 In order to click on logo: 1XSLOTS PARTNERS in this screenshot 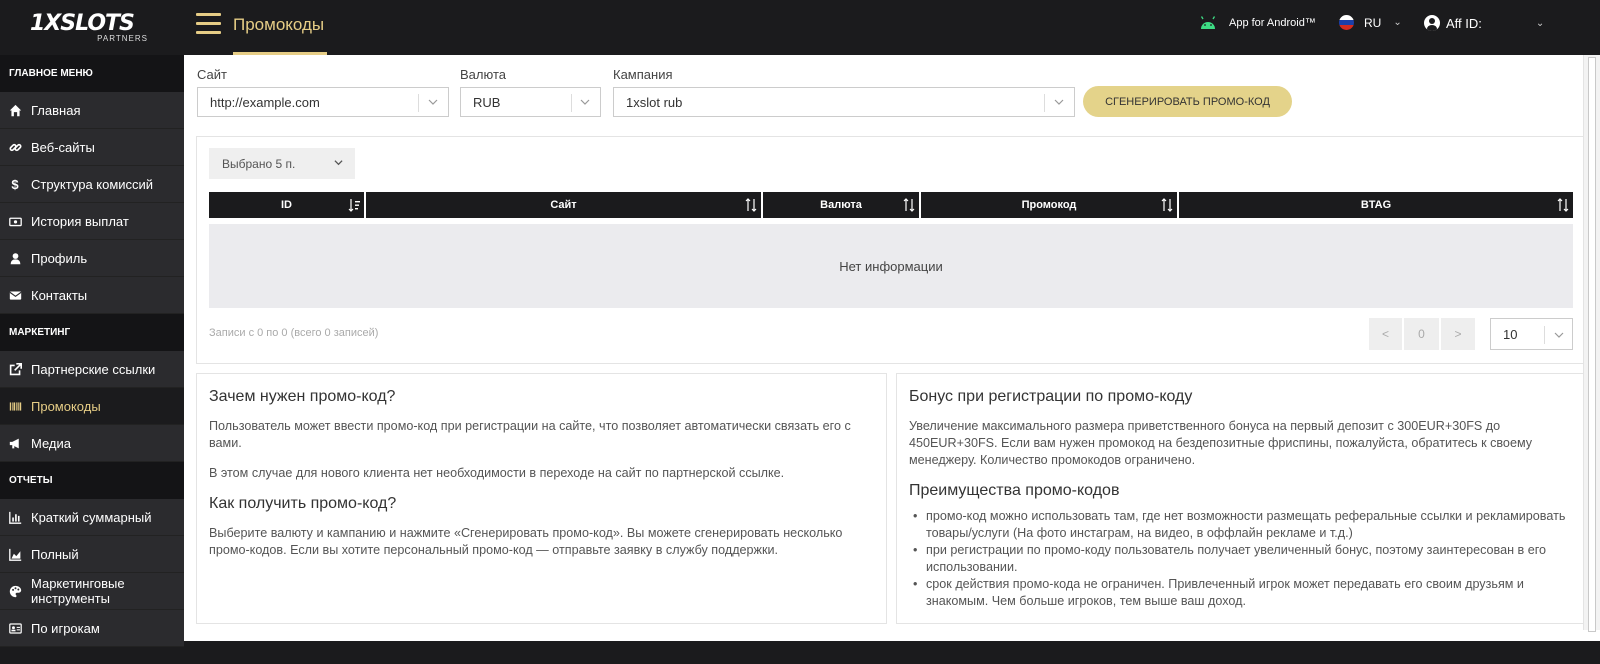, I will do `click(92, 27)`.